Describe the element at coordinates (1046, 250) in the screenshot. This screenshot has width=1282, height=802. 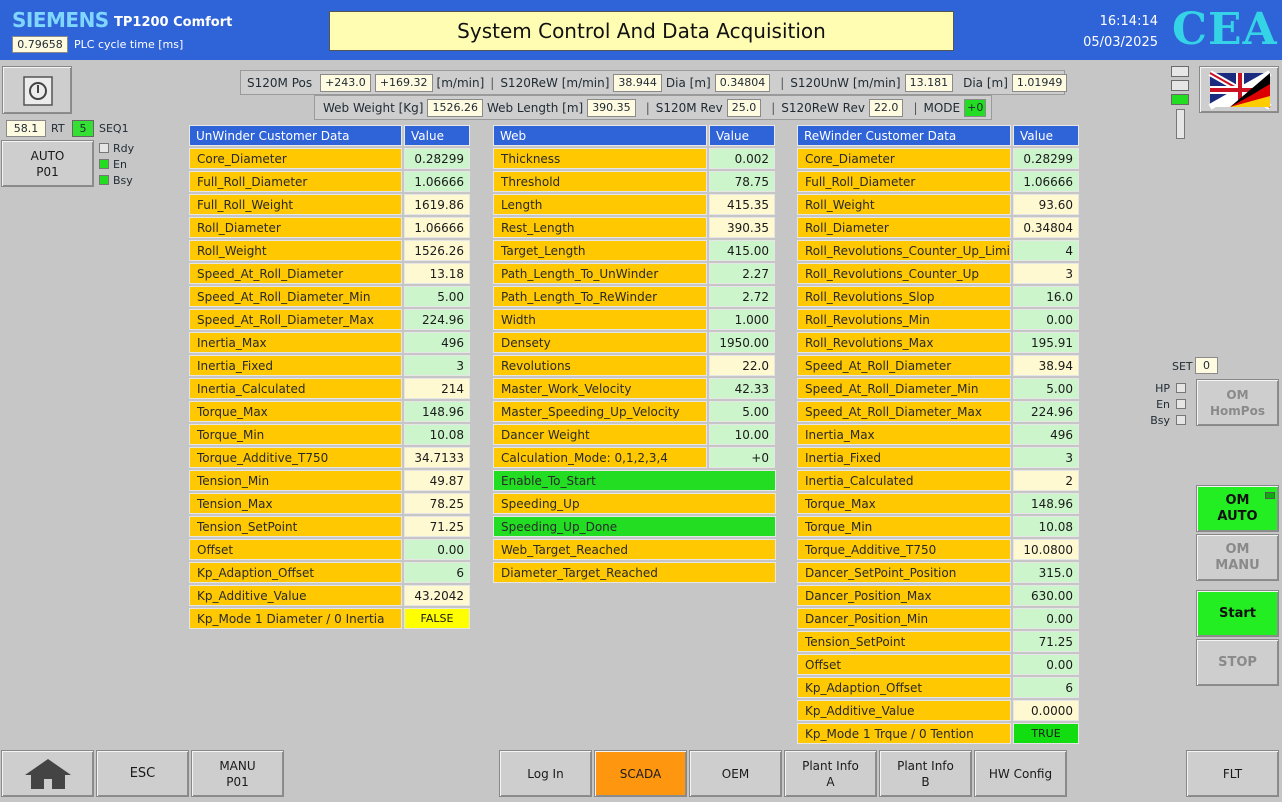
I see `rewinder-row-value: 4` at that location.